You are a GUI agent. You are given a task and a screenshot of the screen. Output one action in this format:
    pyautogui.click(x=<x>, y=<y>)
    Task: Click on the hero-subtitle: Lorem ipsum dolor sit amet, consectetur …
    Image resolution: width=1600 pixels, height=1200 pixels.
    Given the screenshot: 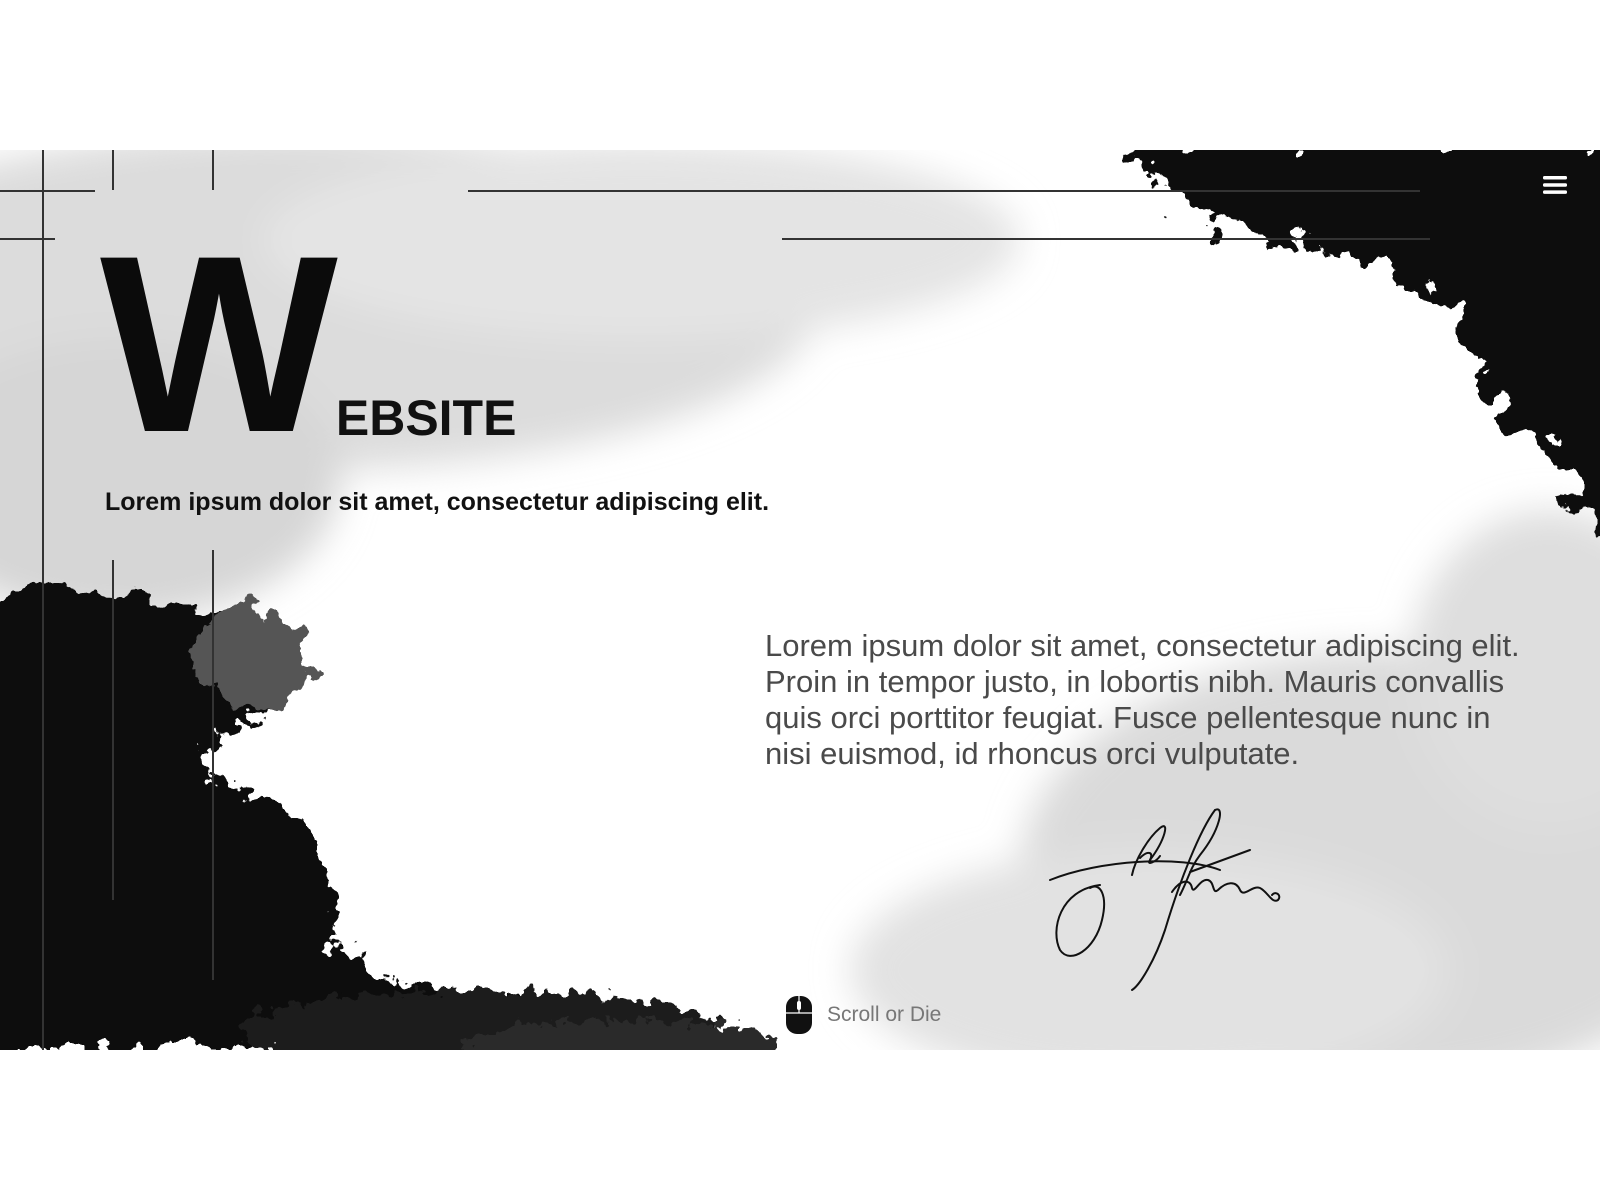 What is the action you would take?
    pyautogui.click(x=437, y=502)
    